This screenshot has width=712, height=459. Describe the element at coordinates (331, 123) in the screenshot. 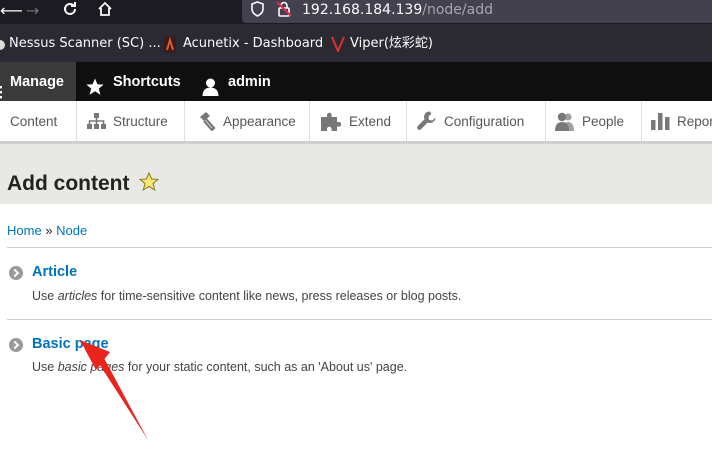

I see `extend-puzzle-icon` at that location.